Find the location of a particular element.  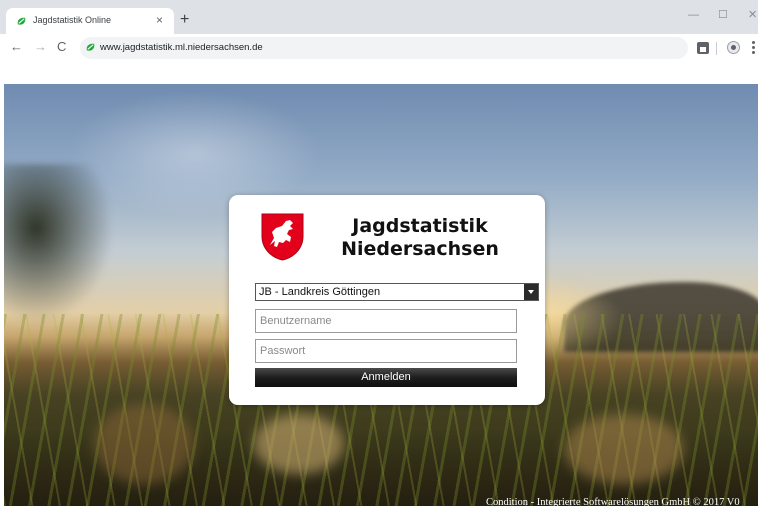

lower-saxony-crest-icon is located at coordinates (282, 237).